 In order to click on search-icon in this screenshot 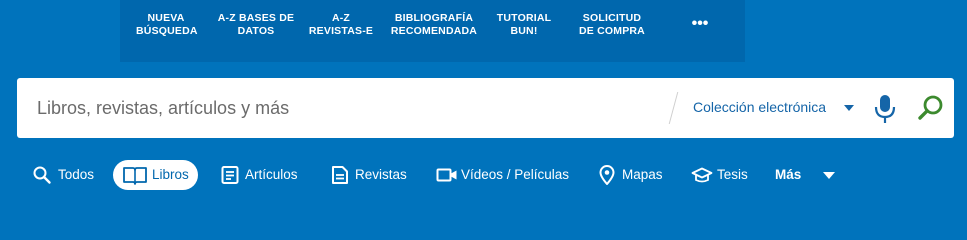, I will do `click(42, 175)`.